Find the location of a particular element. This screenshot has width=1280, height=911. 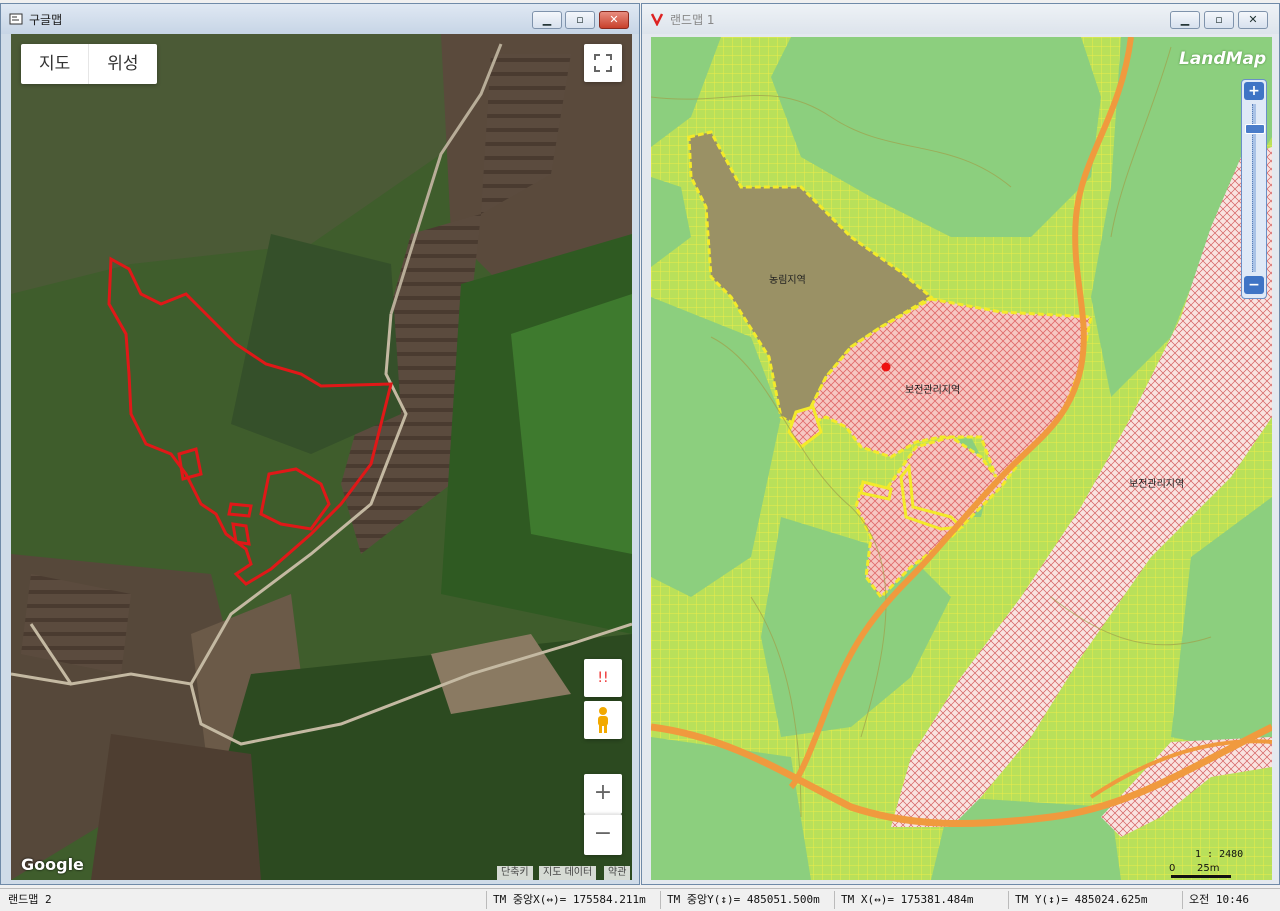

google-logo: Google is located at coordinates (52, 864).